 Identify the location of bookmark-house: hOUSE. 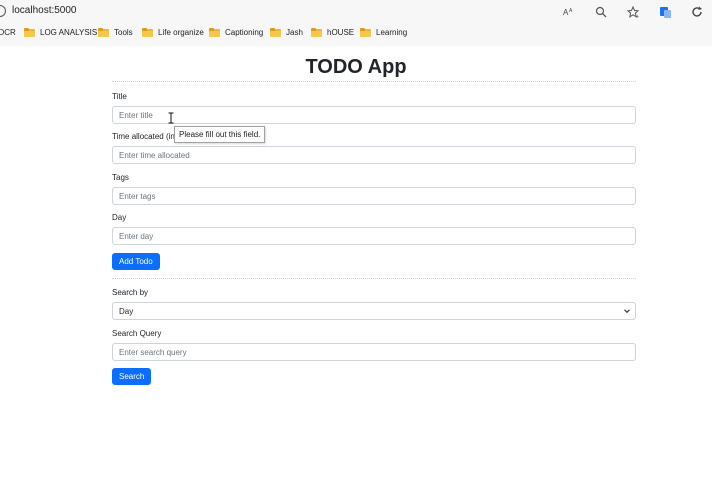
(332, 32).